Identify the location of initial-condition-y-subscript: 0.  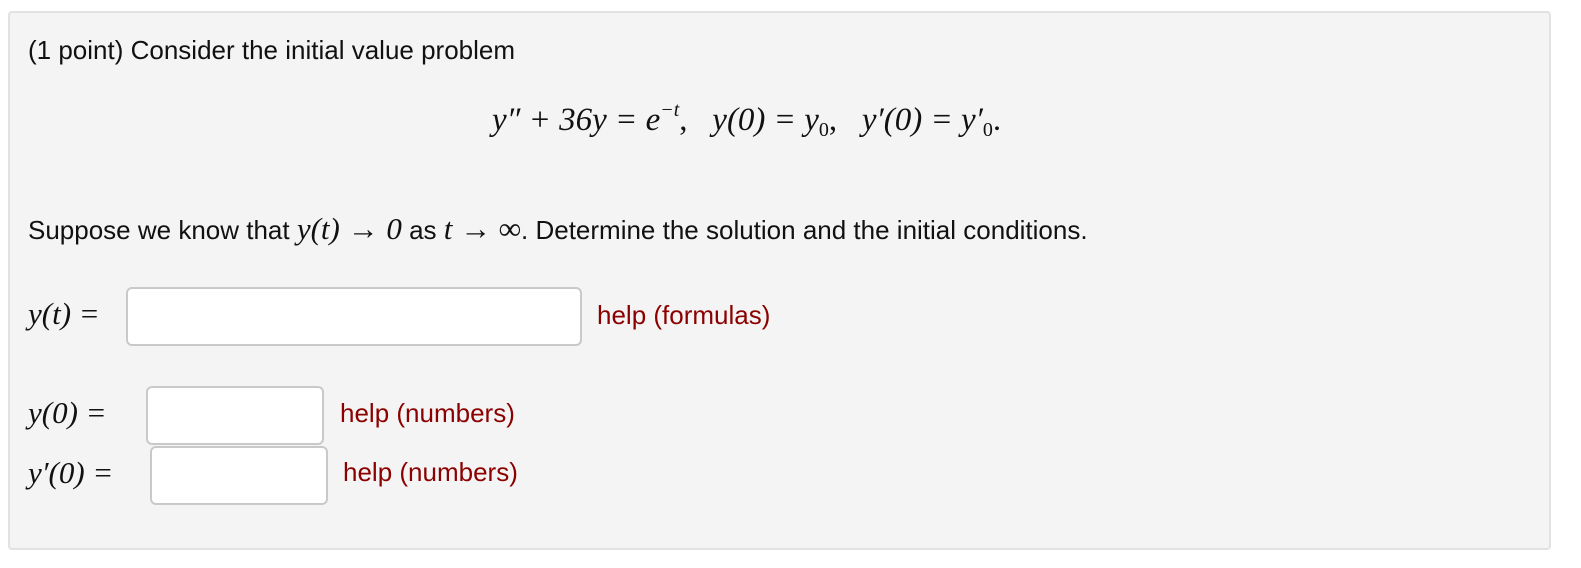
(823, 130).